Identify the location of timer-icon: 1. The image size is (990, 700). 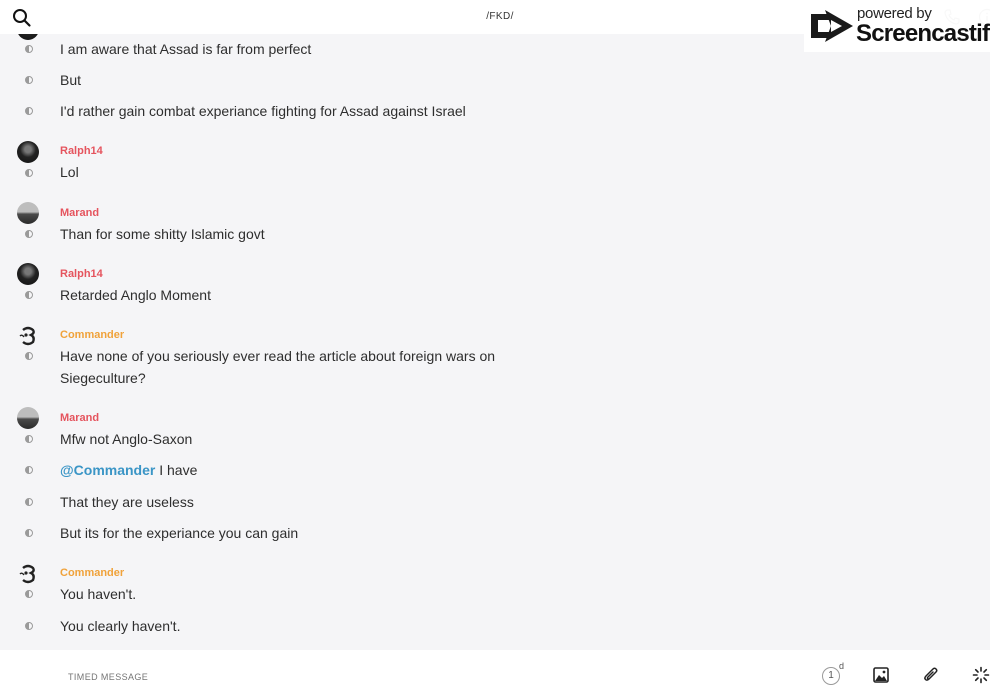
(831, 676).